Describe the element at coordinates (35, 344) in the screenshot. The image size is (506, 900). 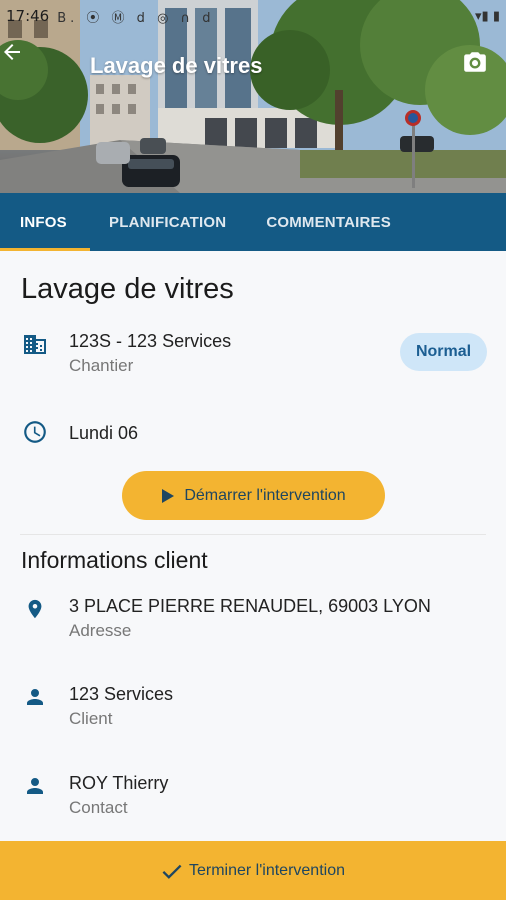
I see `building-icon` at that location.